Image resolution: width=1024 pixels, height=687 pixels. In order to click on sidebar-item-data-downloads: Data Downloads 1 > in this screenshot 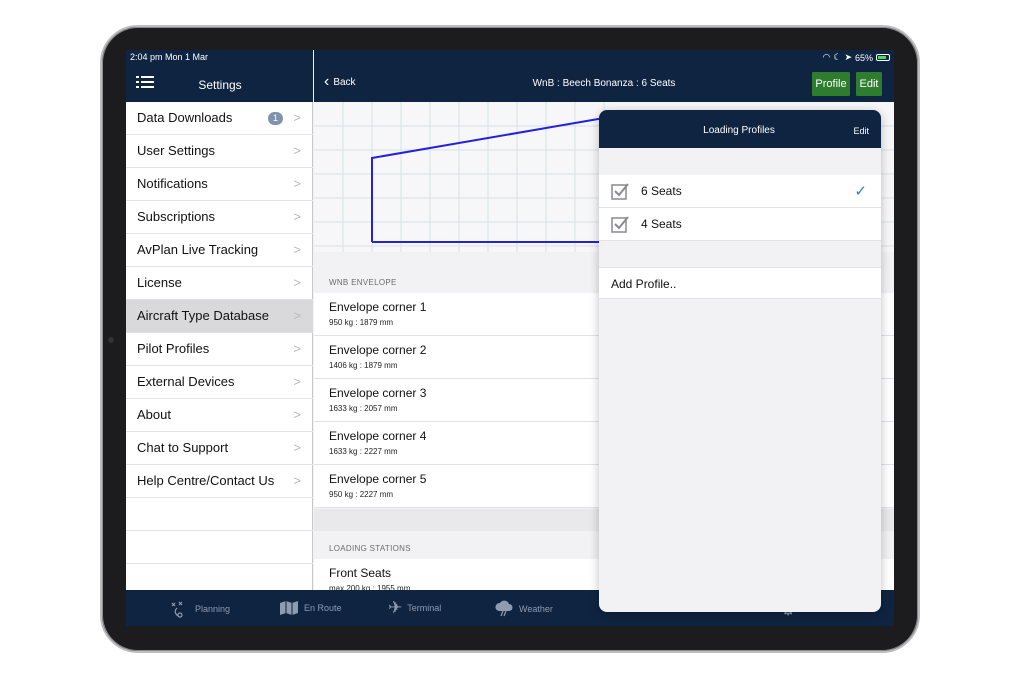, I will do `click(219, 118)`.